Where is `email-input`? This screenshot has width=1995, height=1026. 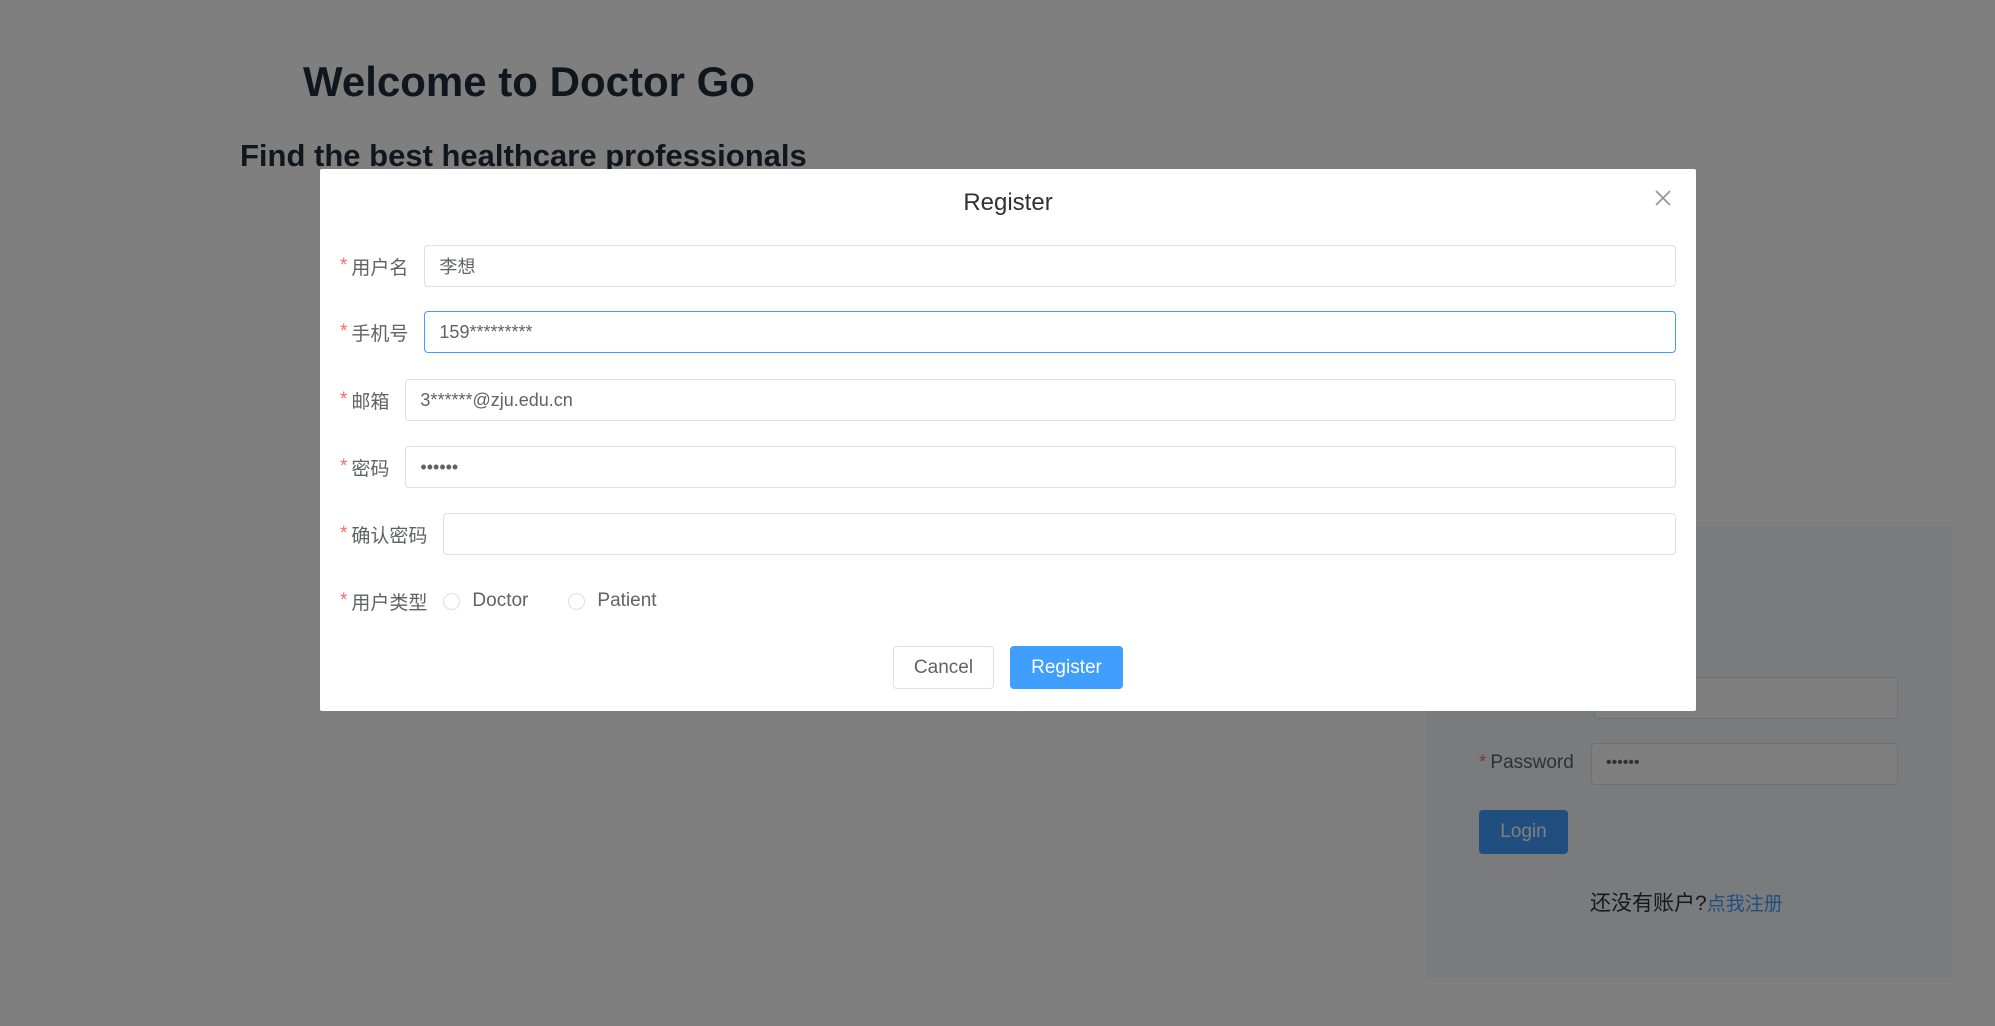
email-input is located at coordinates (1040, 400).